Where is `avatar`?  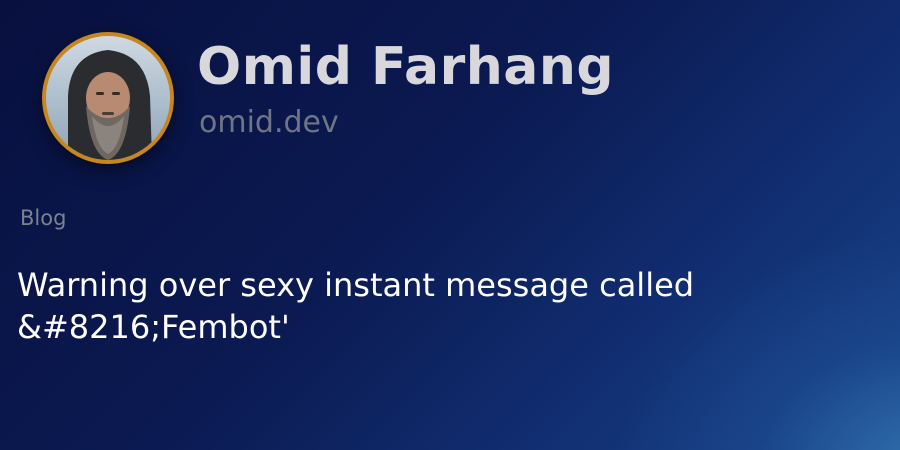 avatar is located at coordinates (108, 98).